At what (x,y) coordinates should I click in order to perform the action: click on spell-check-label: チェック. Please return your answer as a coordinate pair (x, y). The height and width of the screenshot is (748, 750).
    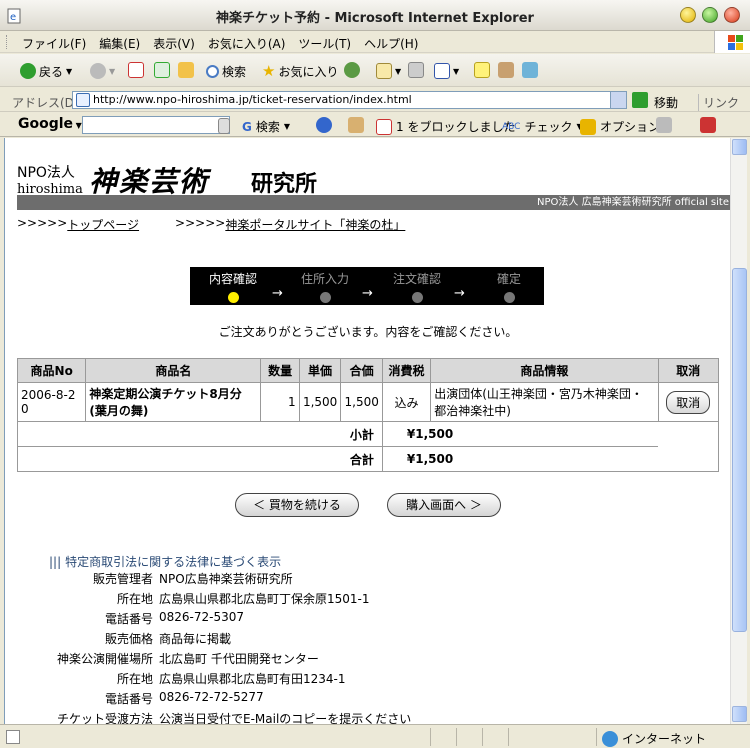
    Looking at the image, I should click on (548, 127).